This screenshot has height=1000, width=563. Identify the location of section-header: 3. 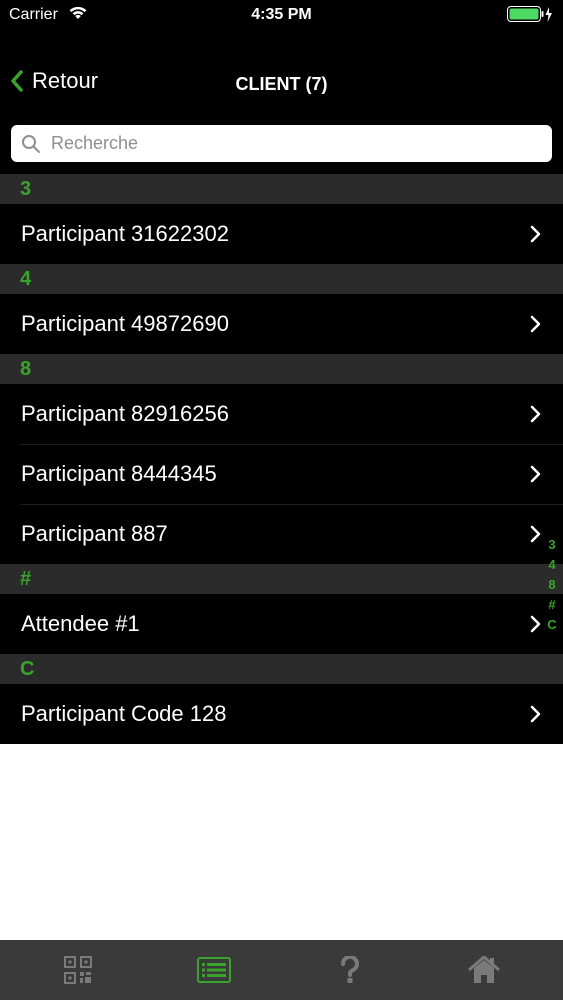
(281, 189).